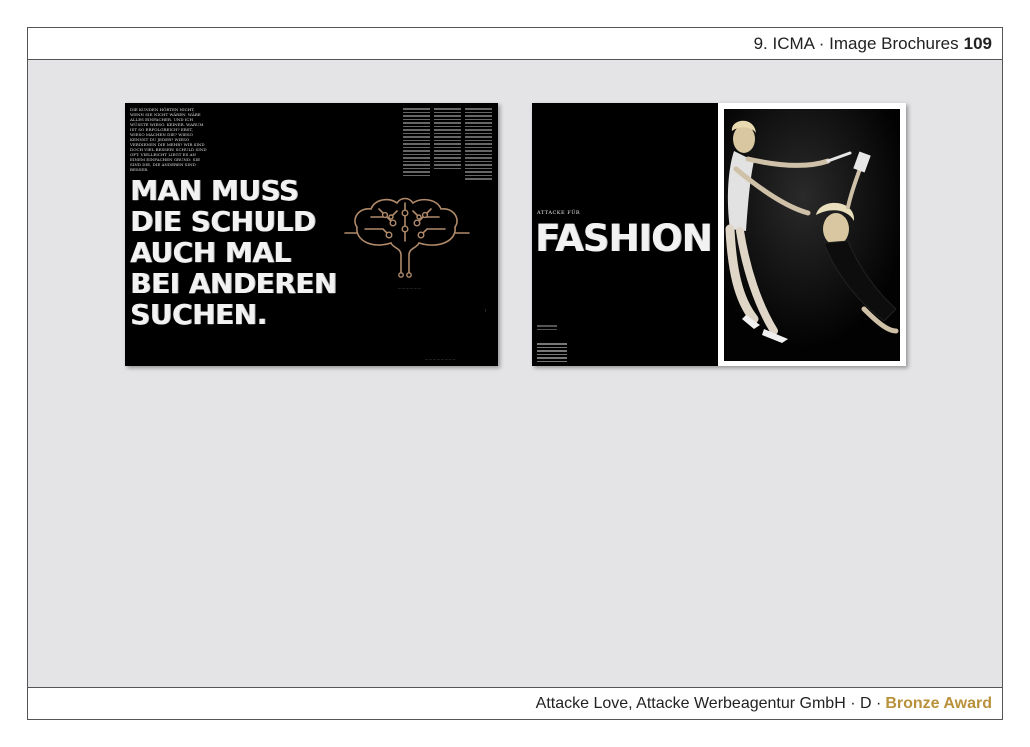  I want to click on fashion-photo, so click(812, 235).